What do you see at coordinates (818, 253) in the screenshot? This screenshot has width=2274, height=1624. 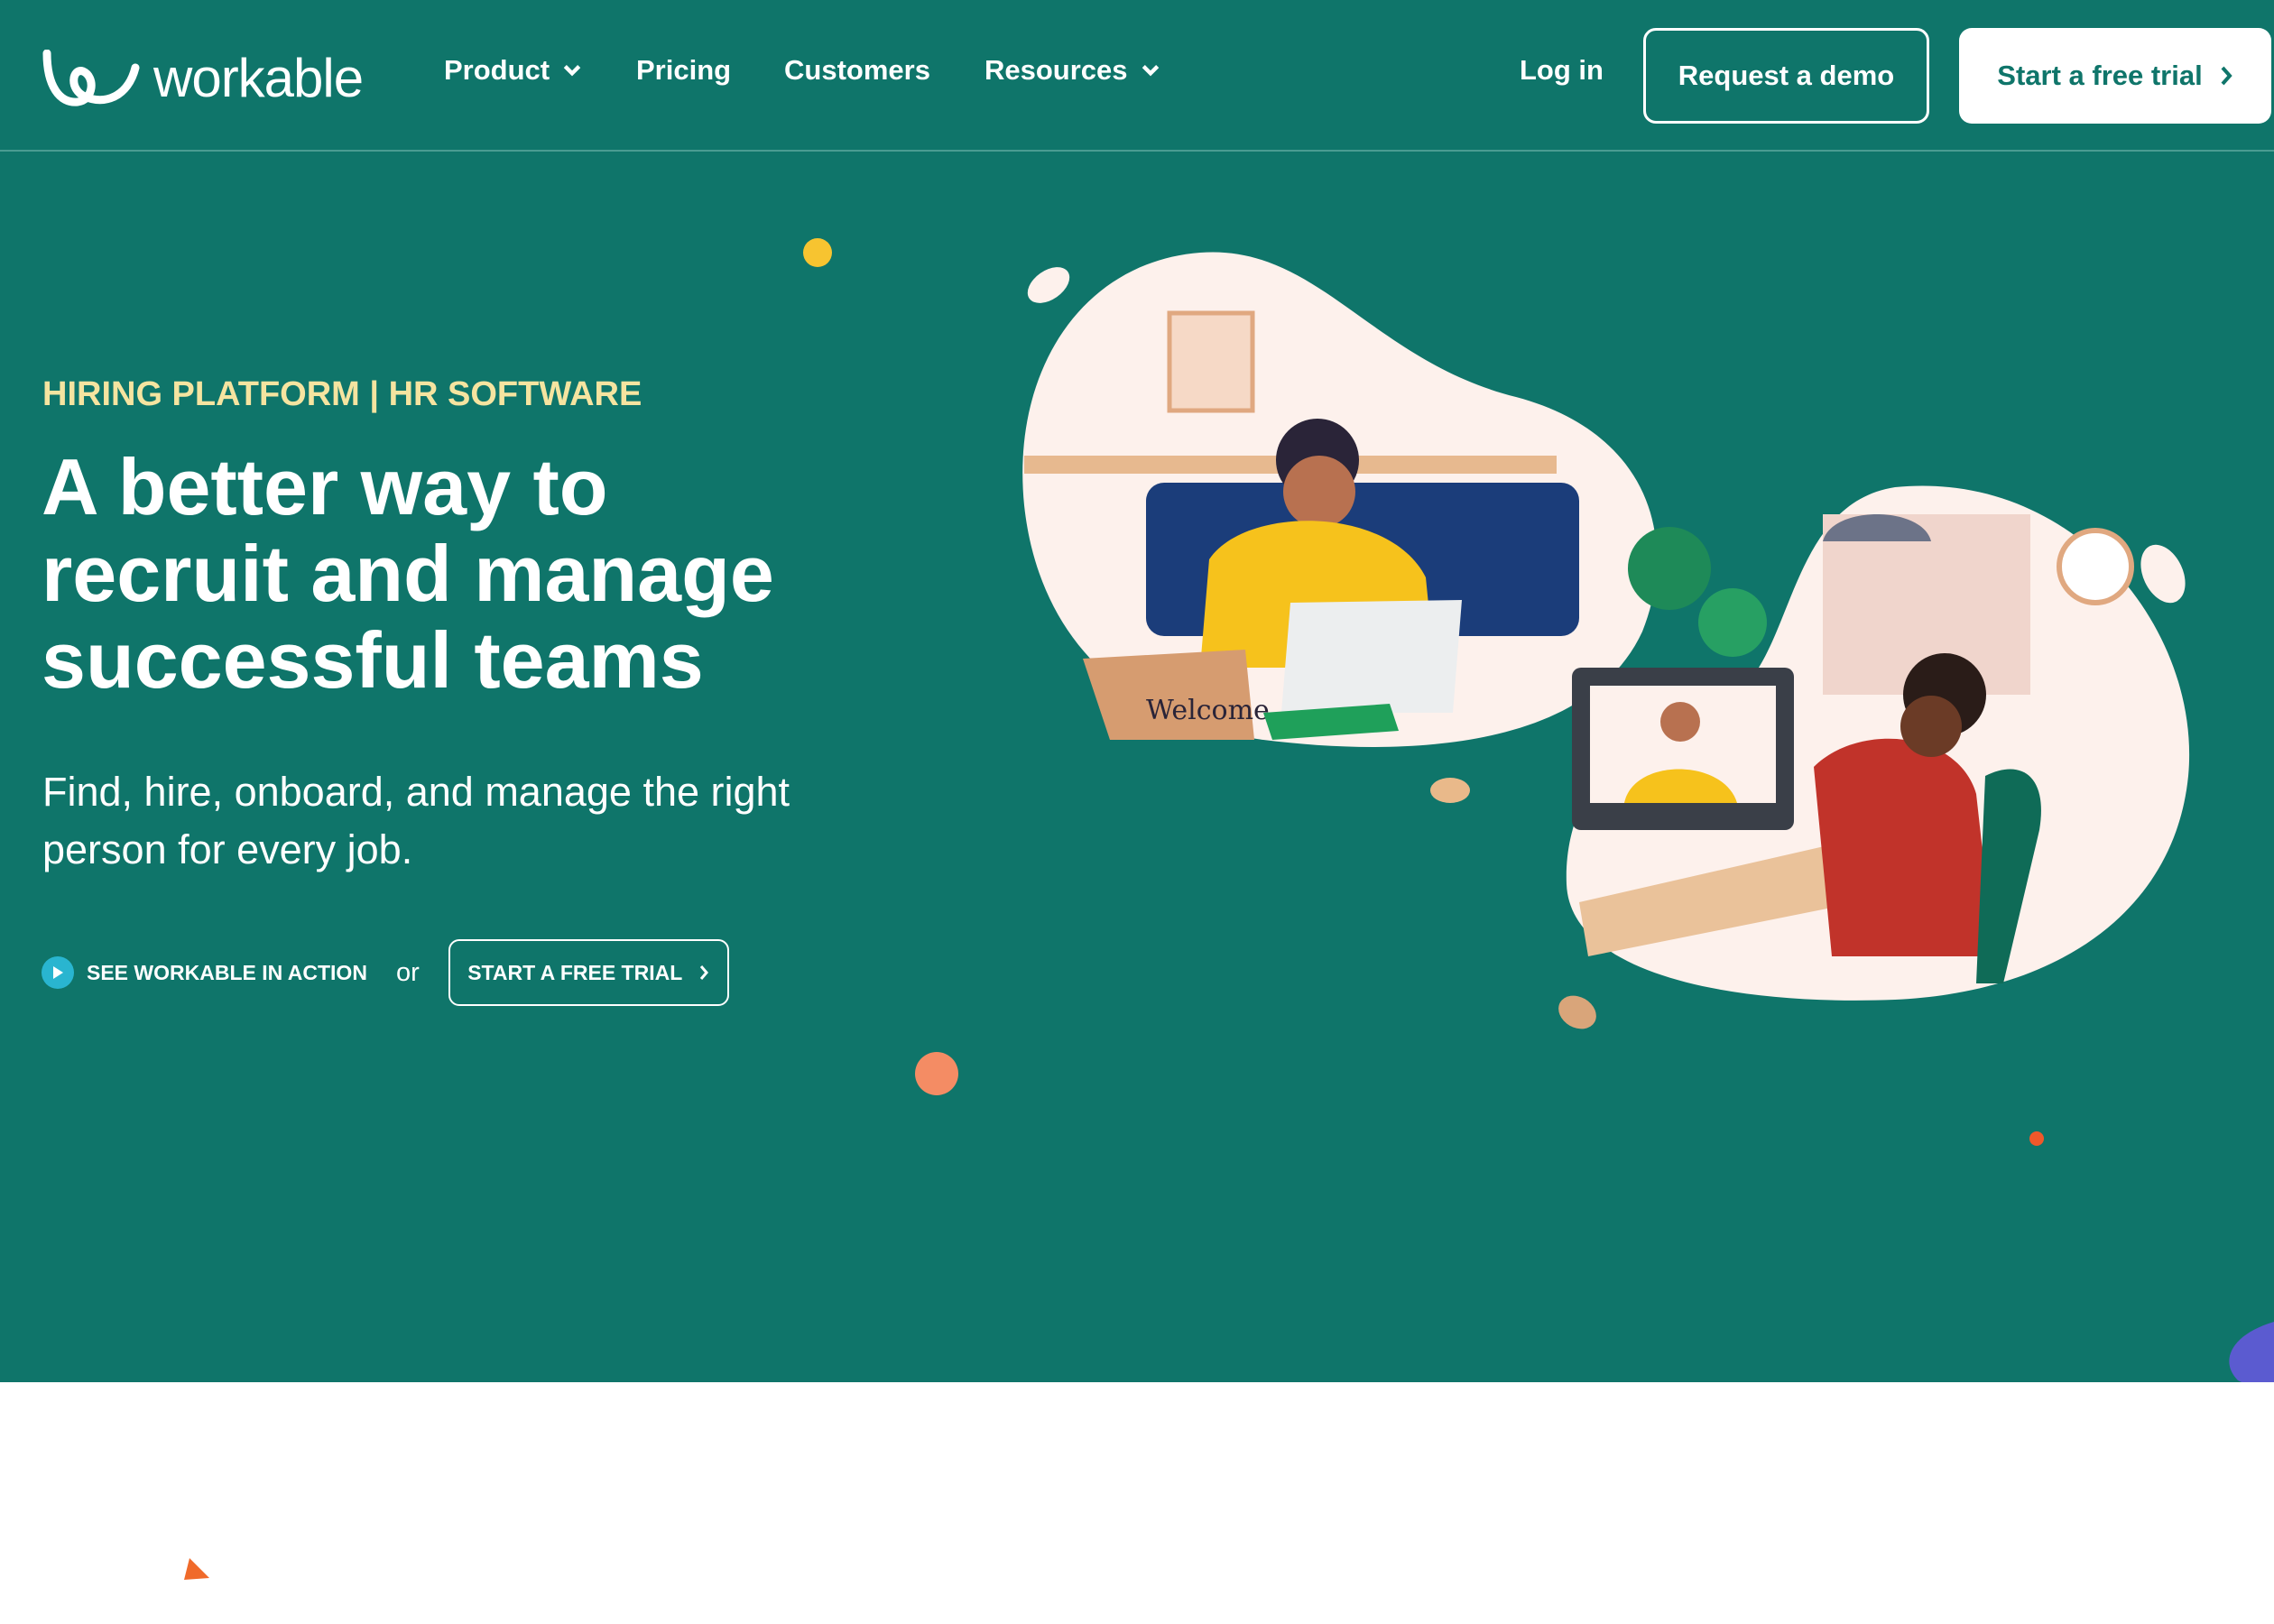 I see `yellow-dot` at bounding box center [818, 253].